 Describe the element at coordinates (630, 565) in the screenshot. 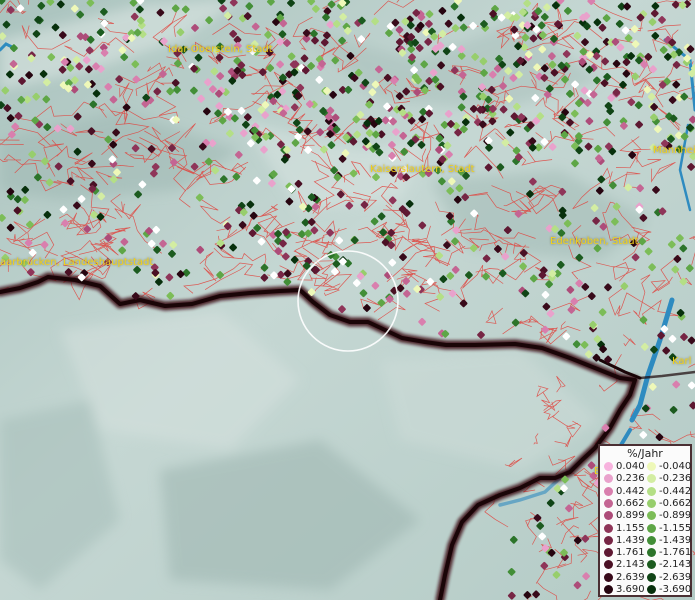

I see `legend-value: 2.143` at that location.